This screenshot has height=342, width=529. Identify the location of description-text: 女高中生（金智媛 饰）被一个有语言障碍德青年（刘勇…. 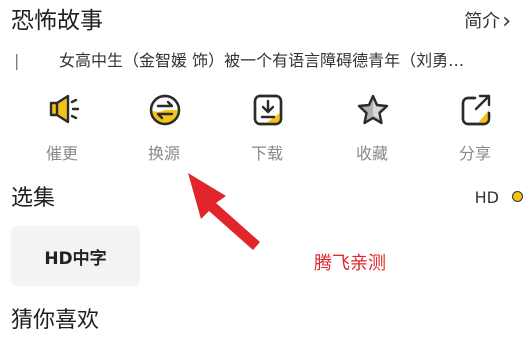
(262, 60).